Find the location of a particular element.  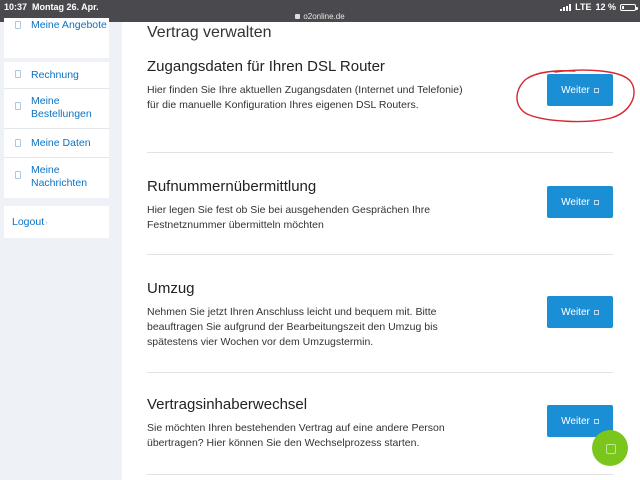

signal-icon is located at coordinates (566, 7).